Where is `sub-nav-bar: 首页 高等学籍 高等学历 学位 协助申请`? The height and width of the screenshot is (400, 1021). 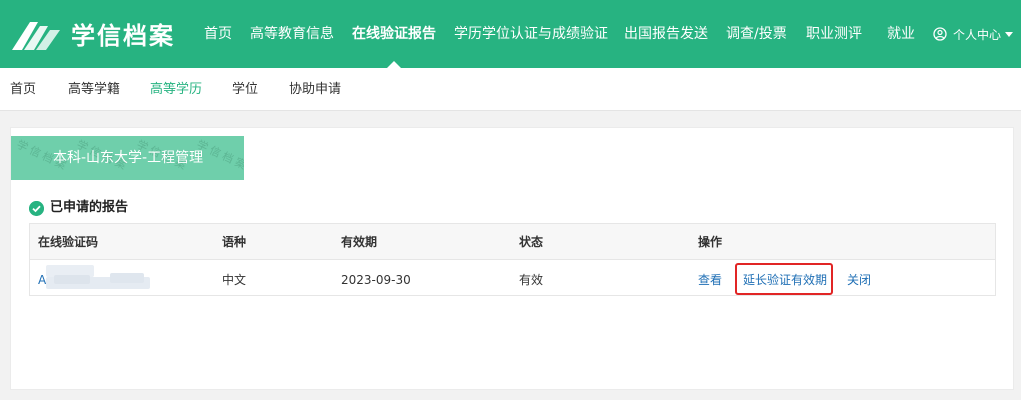 sub-nav-bar: 首页 高等学籍 高等学历 学位 协助申请 is located at coordinates (510, 89).